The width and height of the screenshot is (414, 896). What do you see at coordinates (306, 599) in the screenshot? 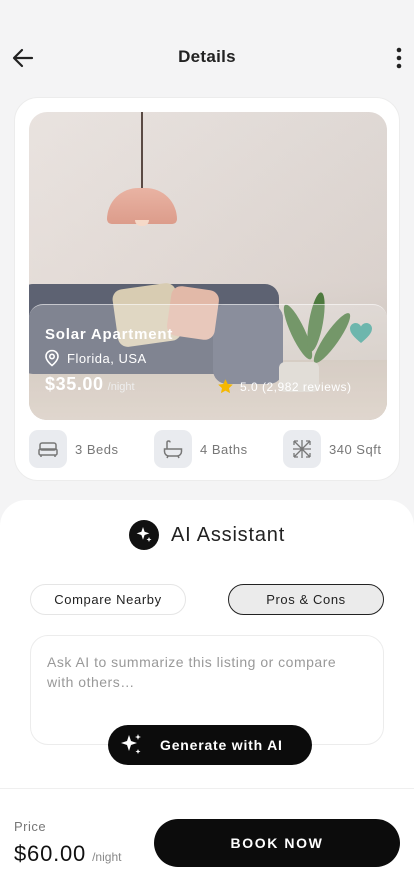
I see `tab-pros-cons: Pros & Cons` at bounding box center [306, 599].